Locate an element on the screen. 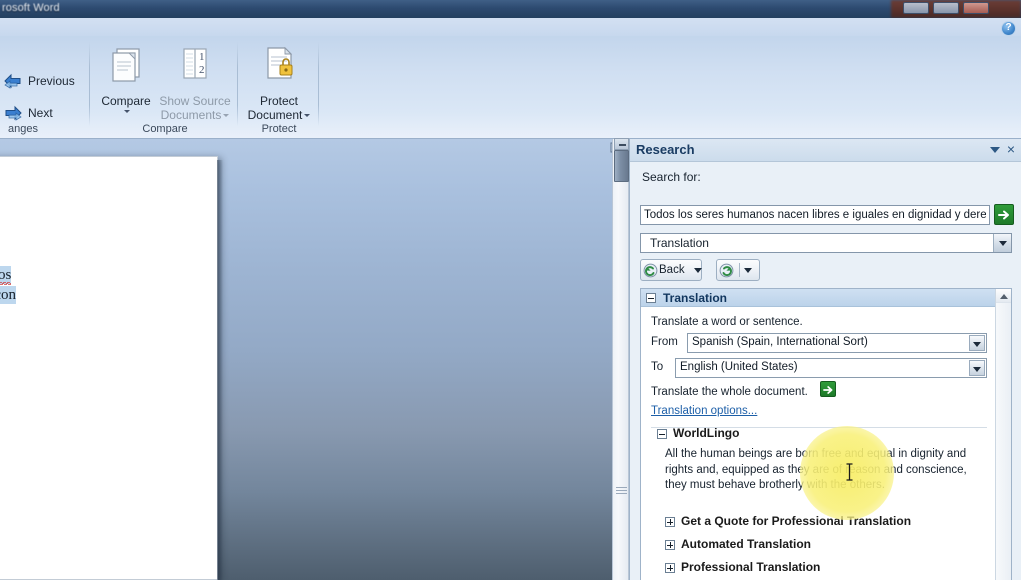 The width and height of the screenshot is (1021, 580). show-source-documents-icon: 1 2 is located at coordinates (195, 67).